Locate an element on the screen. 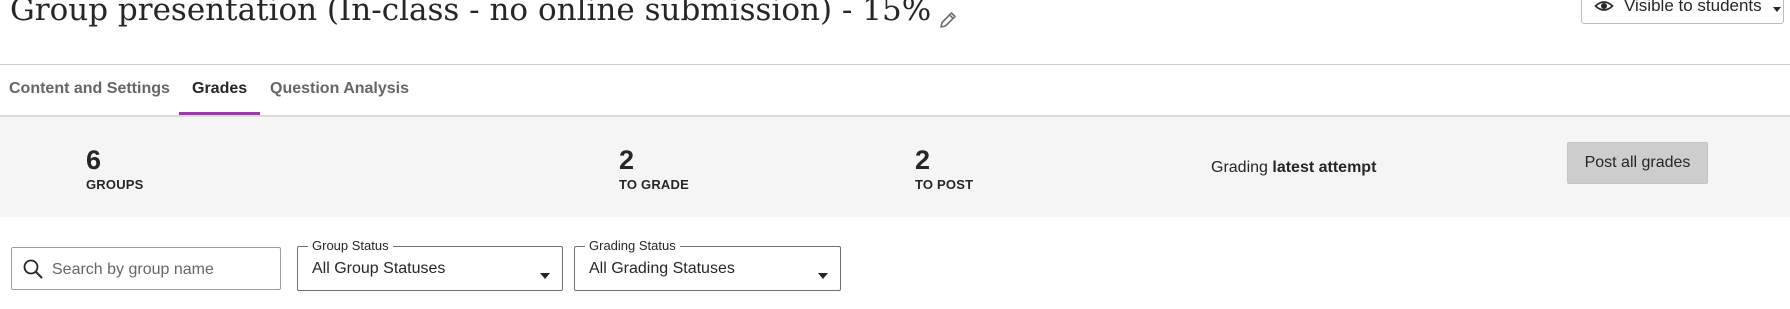 The image size is (1790, 309). search-field is located at coordinates (146, 269).